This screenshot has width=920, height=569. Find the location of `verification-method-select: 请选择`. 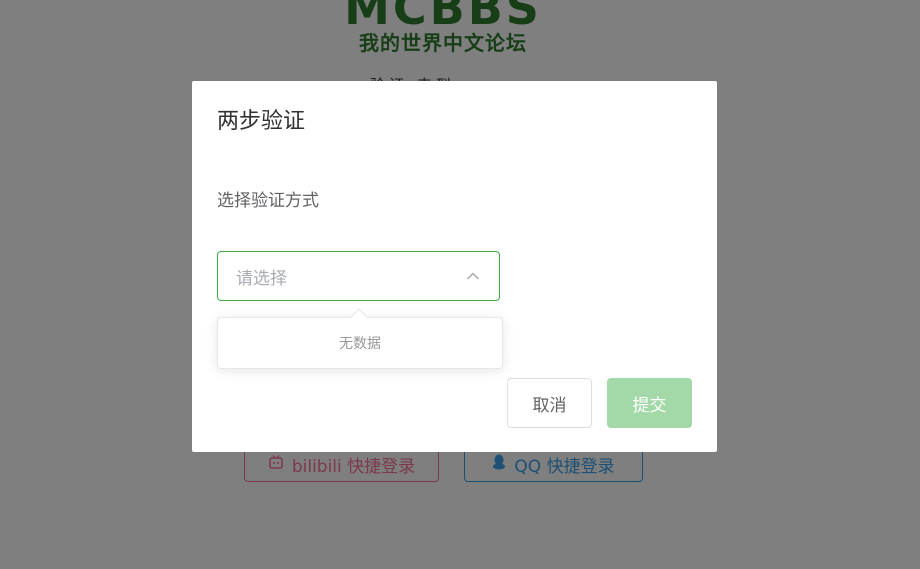

verification-method-select: 请选择 is located at coordinates (358, 276).